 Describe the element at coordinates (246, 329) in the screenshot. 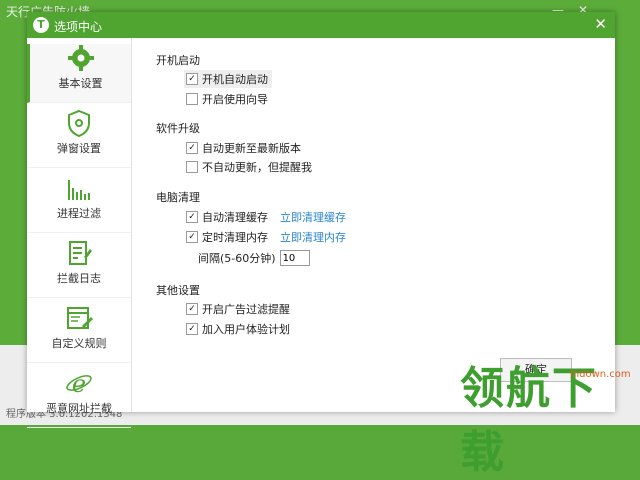

I see `option-label: 加入用户体验计划` at that location.